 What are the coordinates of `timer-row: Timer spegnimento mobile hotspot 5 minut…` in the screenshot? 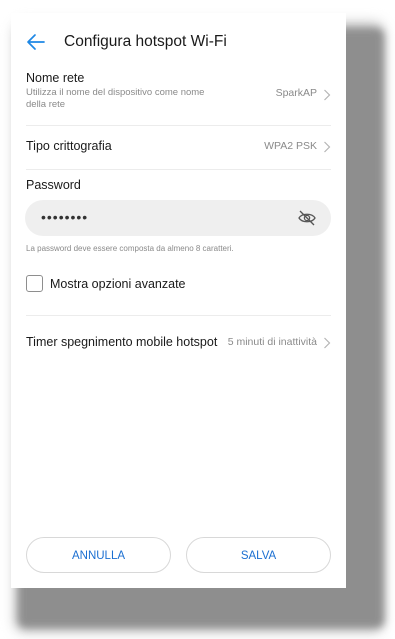 It's located at (178, 345).